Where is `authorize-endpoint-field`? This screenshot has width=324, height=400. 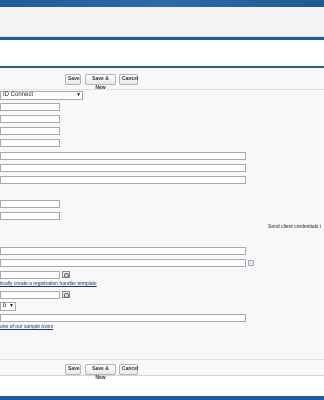
authorize-endpoint-field is located at coordinates (123, 156).